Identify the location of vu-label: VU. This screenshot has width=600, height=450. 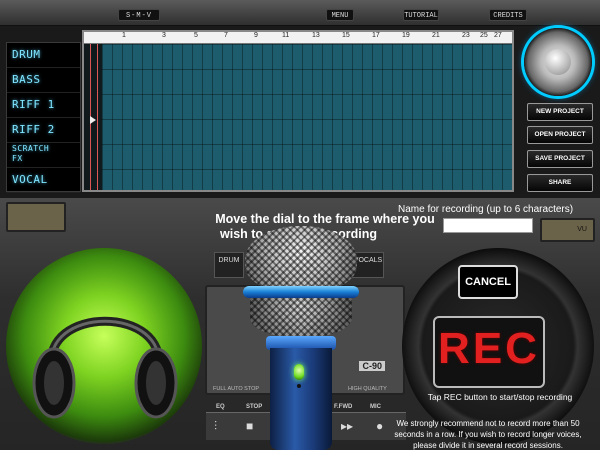
(582, 229).